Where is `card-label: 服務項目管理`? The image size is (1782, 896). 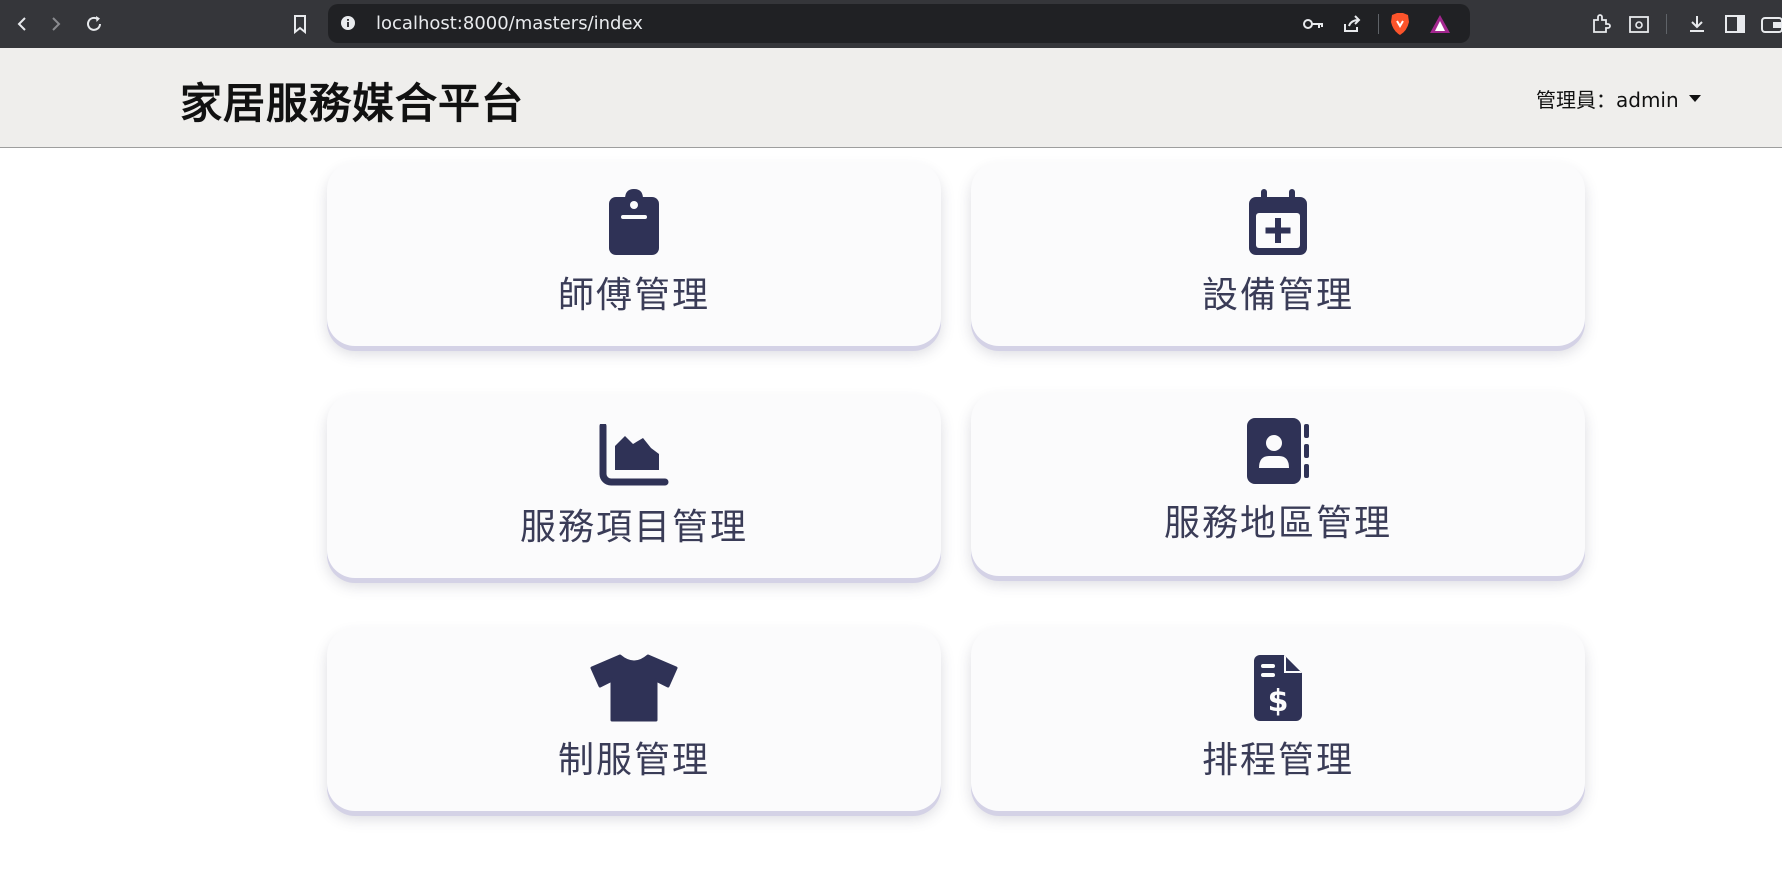 card-label: 服務項目管理 is located at coordinates (633, 527).